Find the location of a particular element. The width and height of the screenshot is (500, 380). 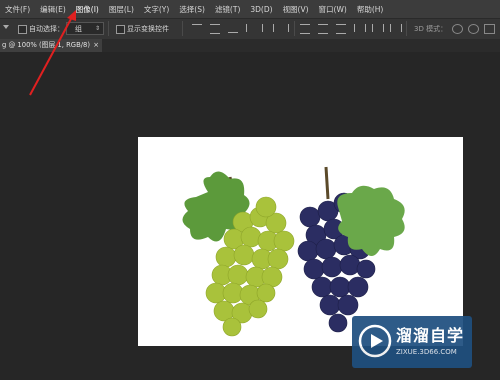

play-logo-icon is located at coordinates (375, 341).